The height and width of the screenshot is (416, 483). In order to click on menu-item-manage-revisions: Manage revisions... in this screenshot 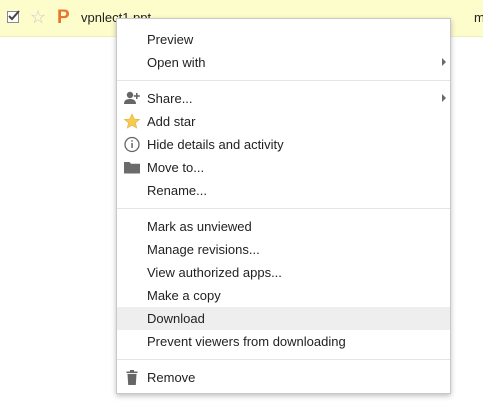, I will do `click(283, 249)`.